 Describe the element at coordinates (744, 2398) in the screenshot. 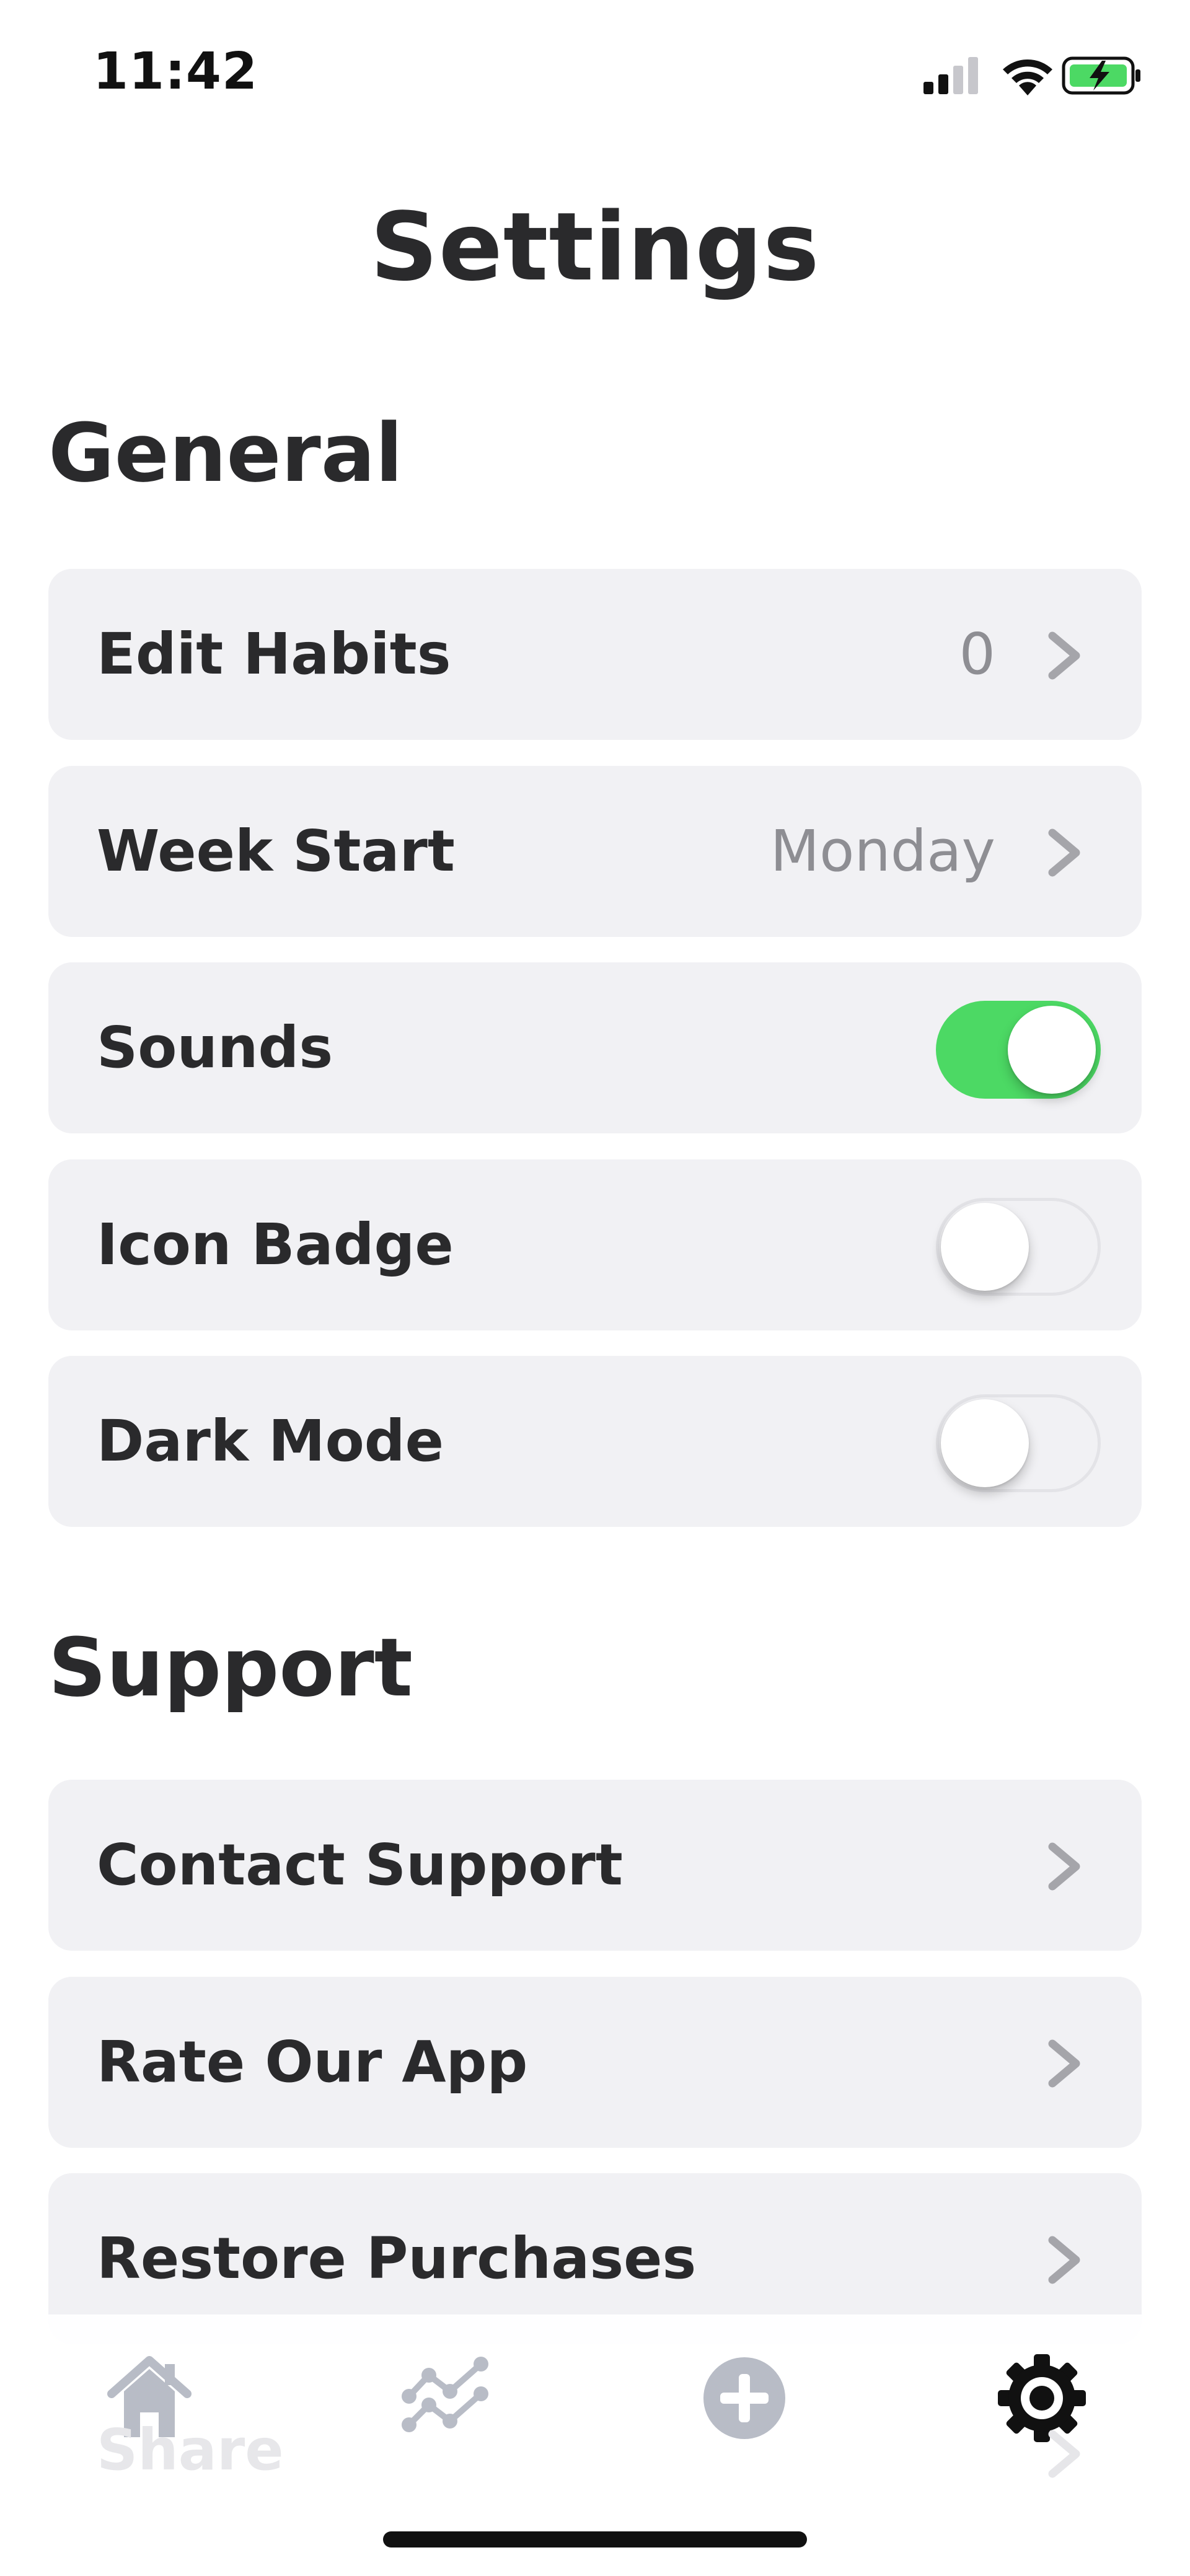

I see `add-circle-icon` at that location.